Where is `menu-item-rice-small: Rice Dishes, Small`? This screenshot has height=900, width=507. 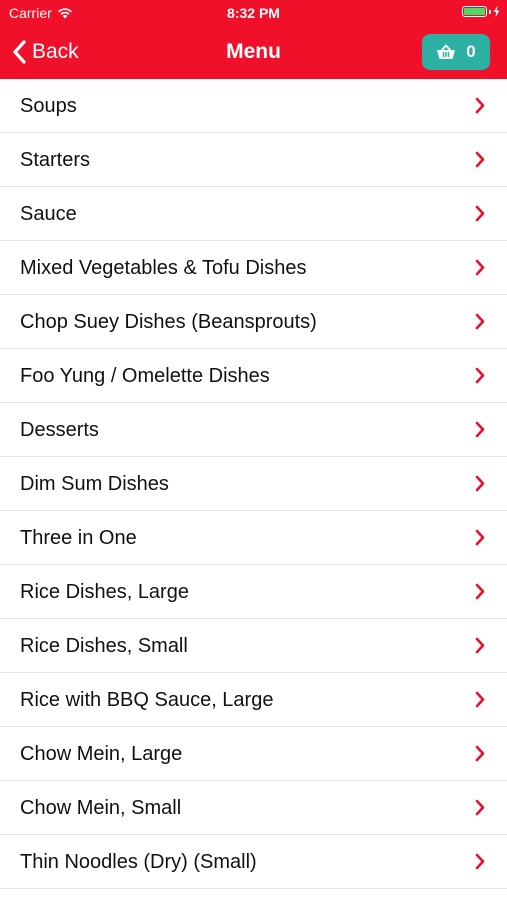
menu-item-rice-small: Rice Dishes, Small is located at coordinates (253, 646).